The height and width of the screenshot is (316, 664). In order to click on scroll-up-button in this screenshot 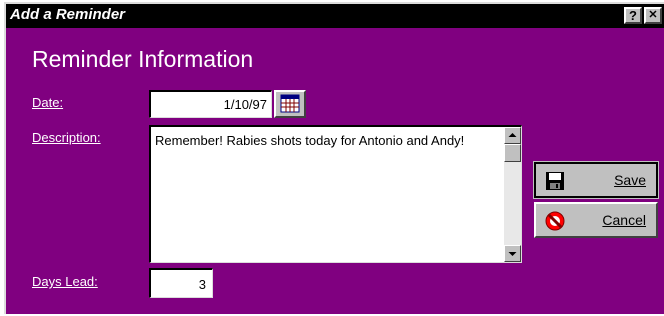, I will do `click(512, 135)`.